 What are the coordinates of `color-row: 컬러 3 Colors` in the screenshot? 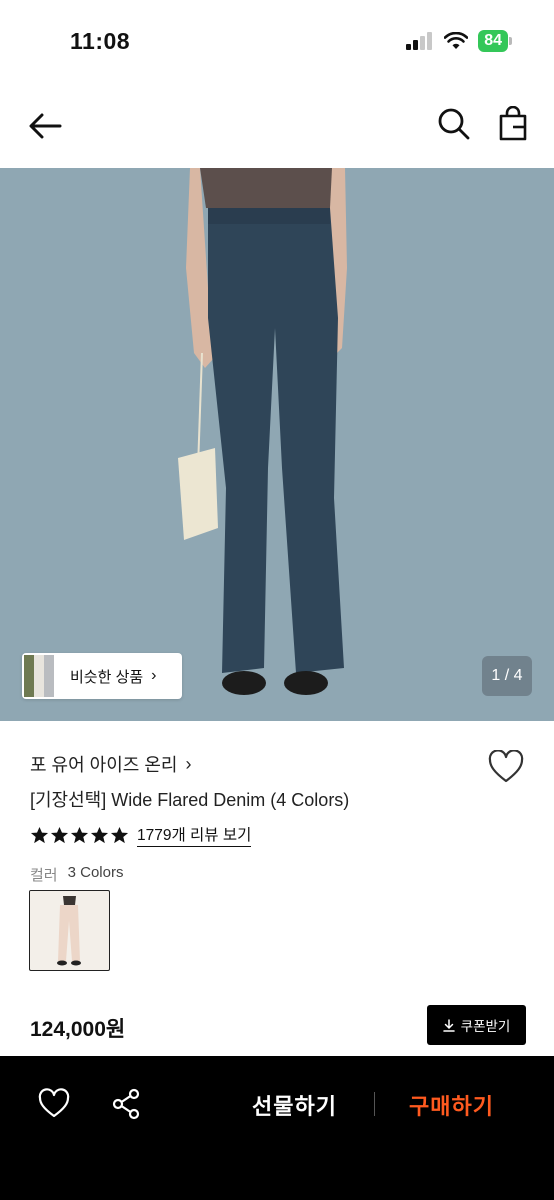 It's located at (76, 874).